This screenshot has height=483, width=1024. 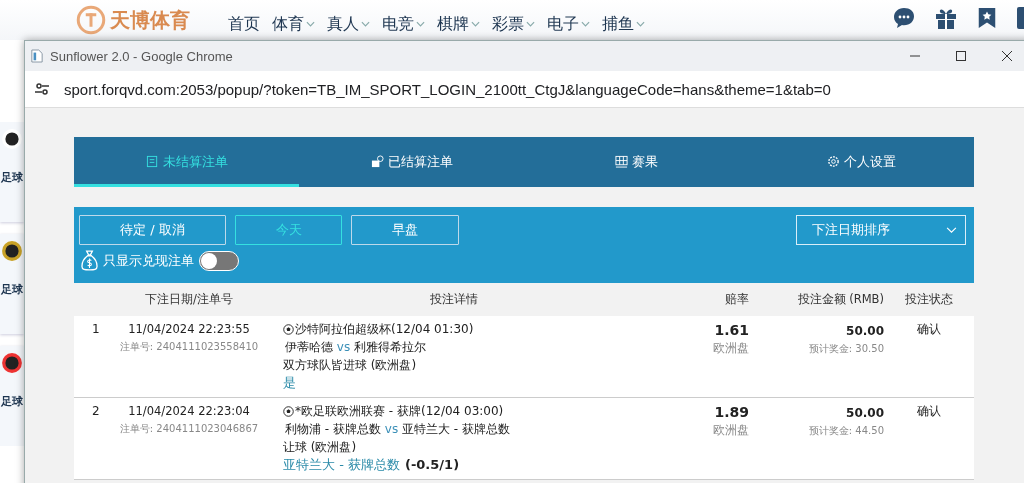 I want to click on site-info-icon, so click(x=42, y=89).